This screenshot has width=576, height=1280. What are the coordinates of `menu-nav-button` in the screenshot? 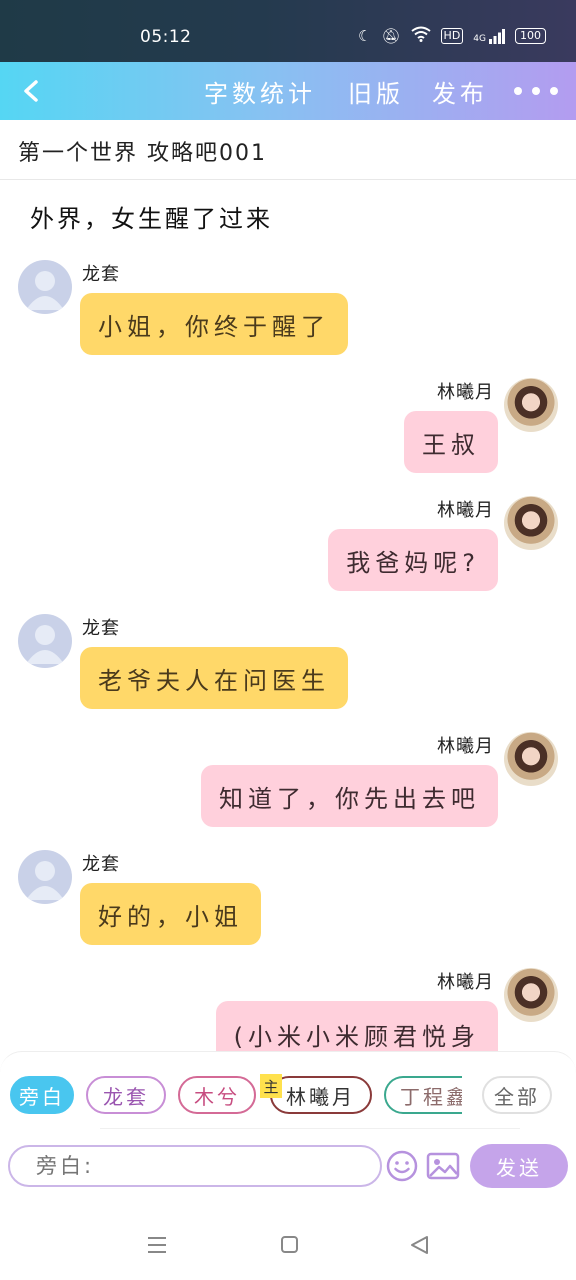 It's located at (157, 1245).